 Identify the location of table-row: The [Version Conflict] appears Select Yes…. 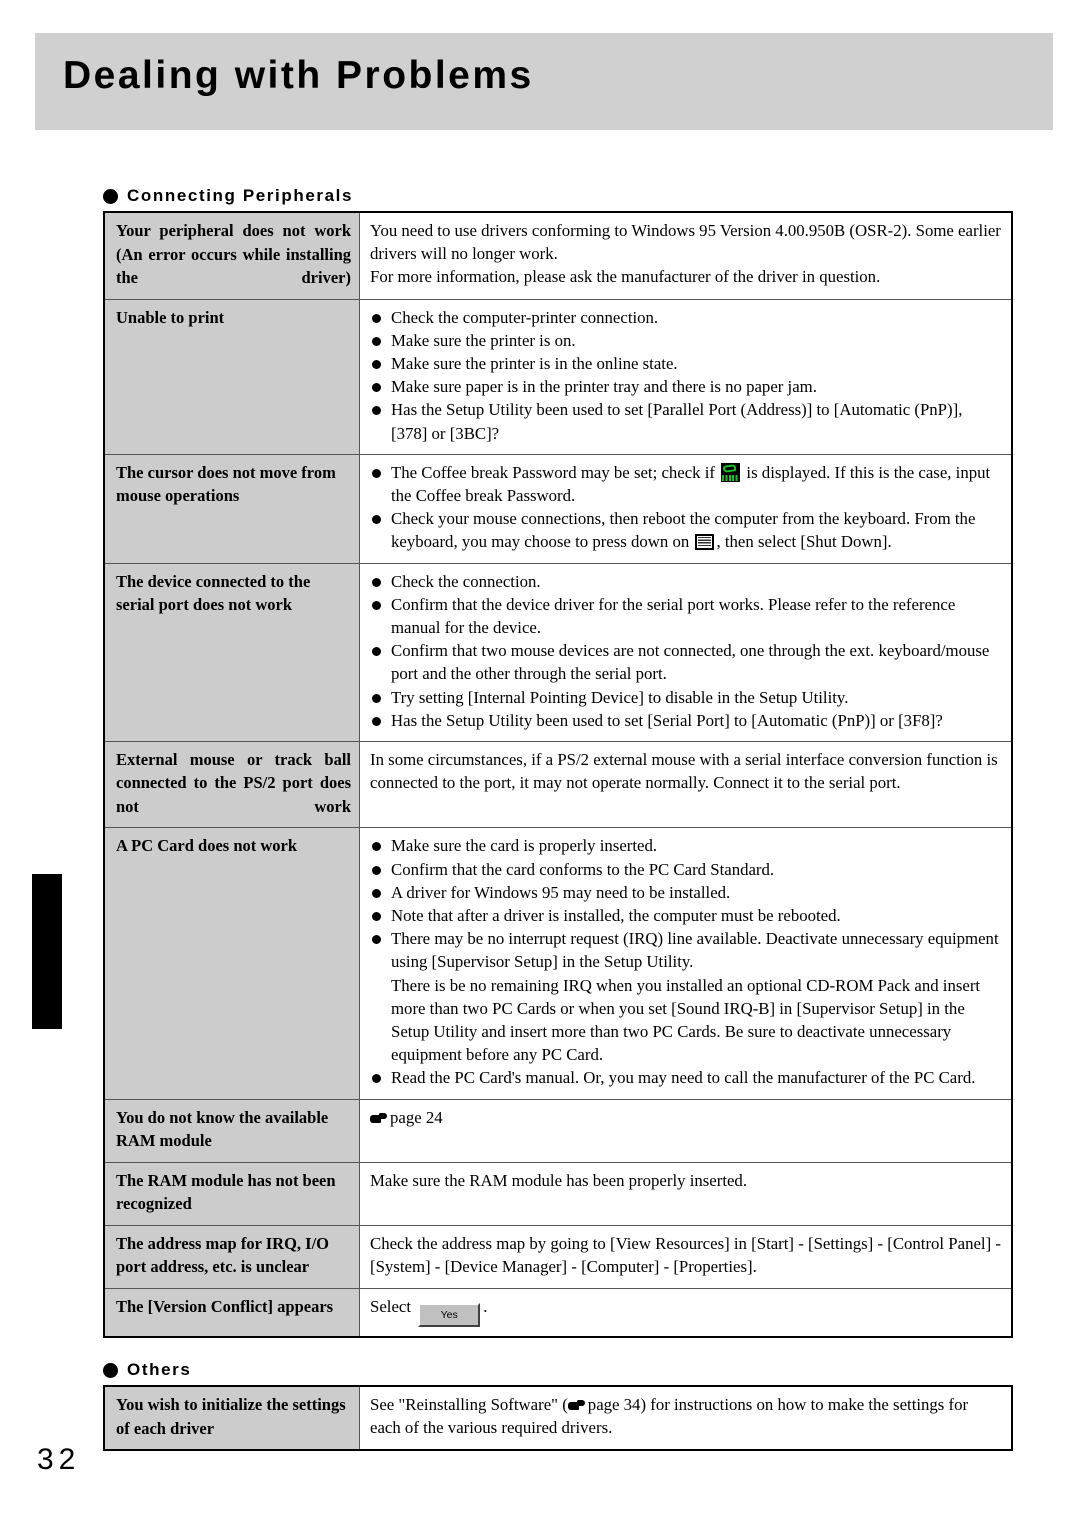
(558, 1312).